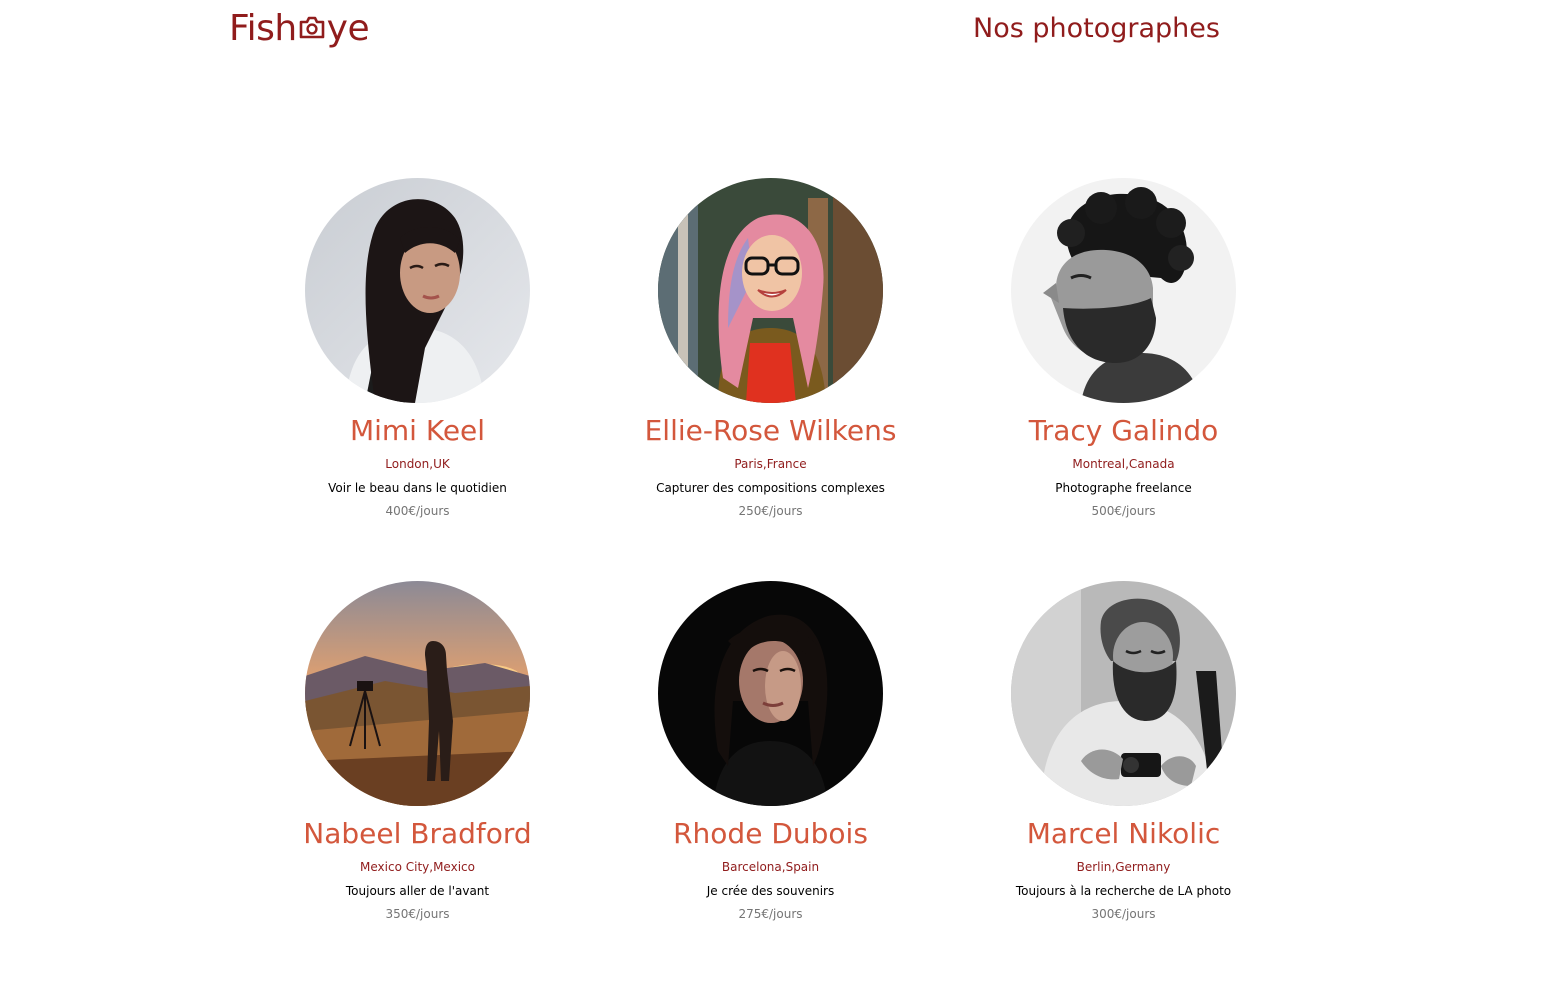 The width and height of the screenshot is (1545, 985). I want to click on camera-icon, so click(312, 27).